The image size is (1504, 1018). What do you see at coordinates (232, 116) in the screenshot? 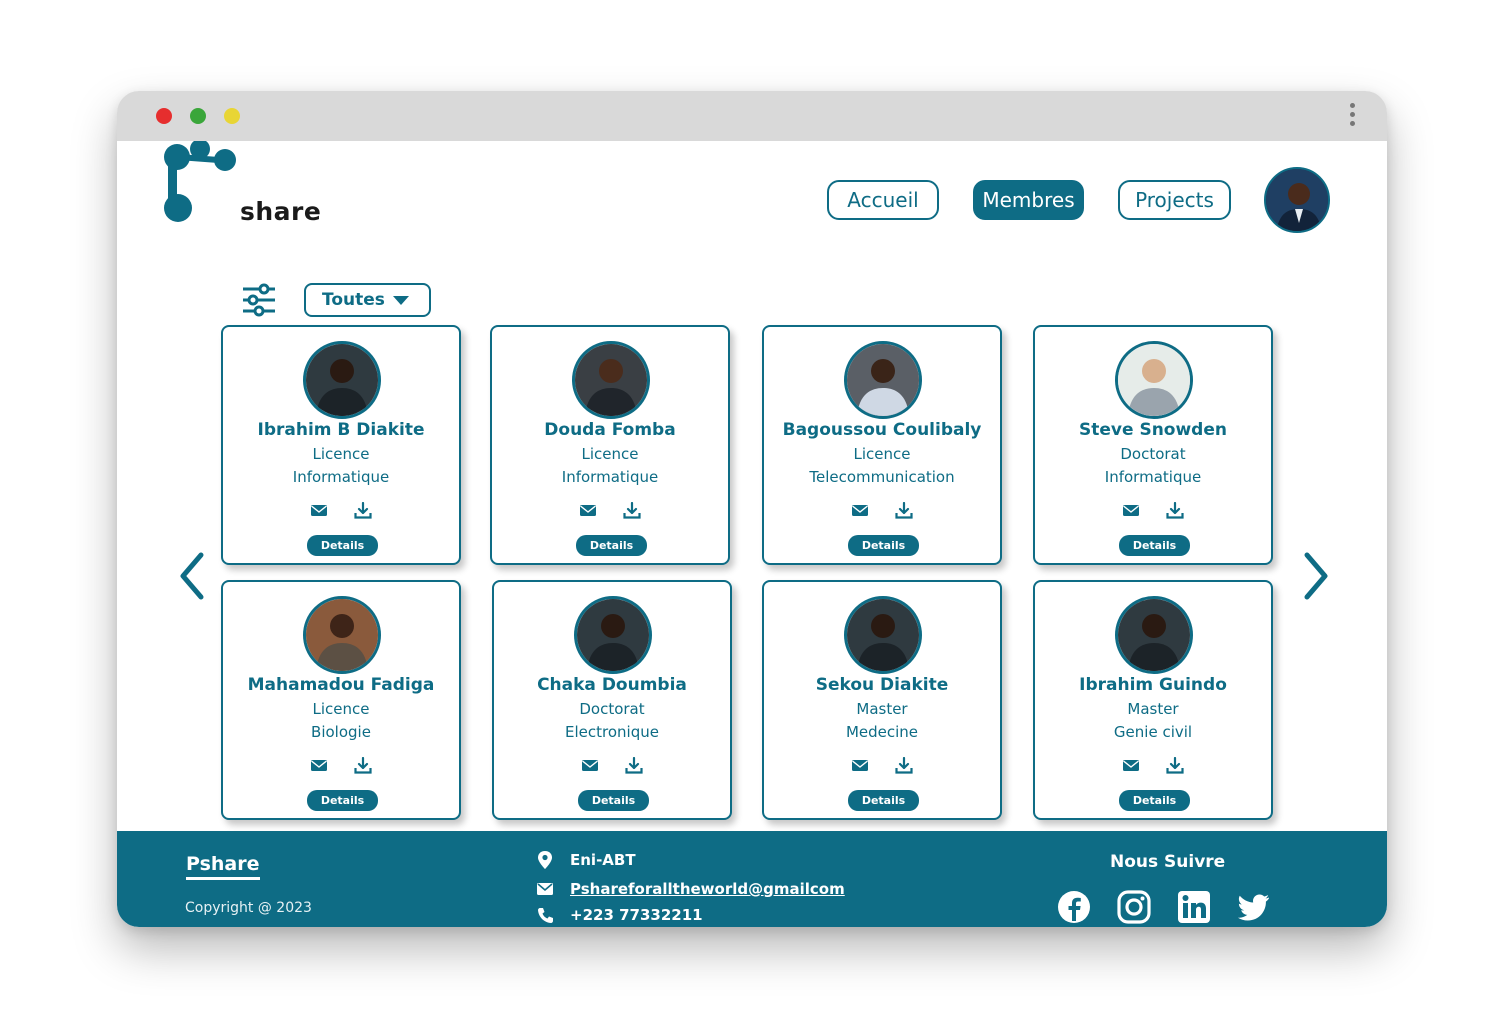
I see `minimize-window-dot` at bounding box center [232, 116].